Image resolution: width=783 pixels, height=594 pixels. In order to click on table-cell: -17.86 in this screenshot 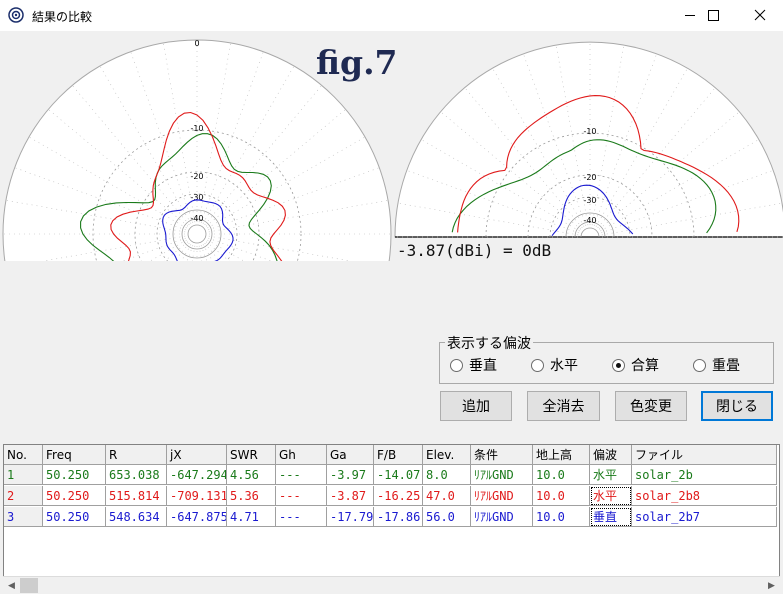, I will do `click(398, 517)`.